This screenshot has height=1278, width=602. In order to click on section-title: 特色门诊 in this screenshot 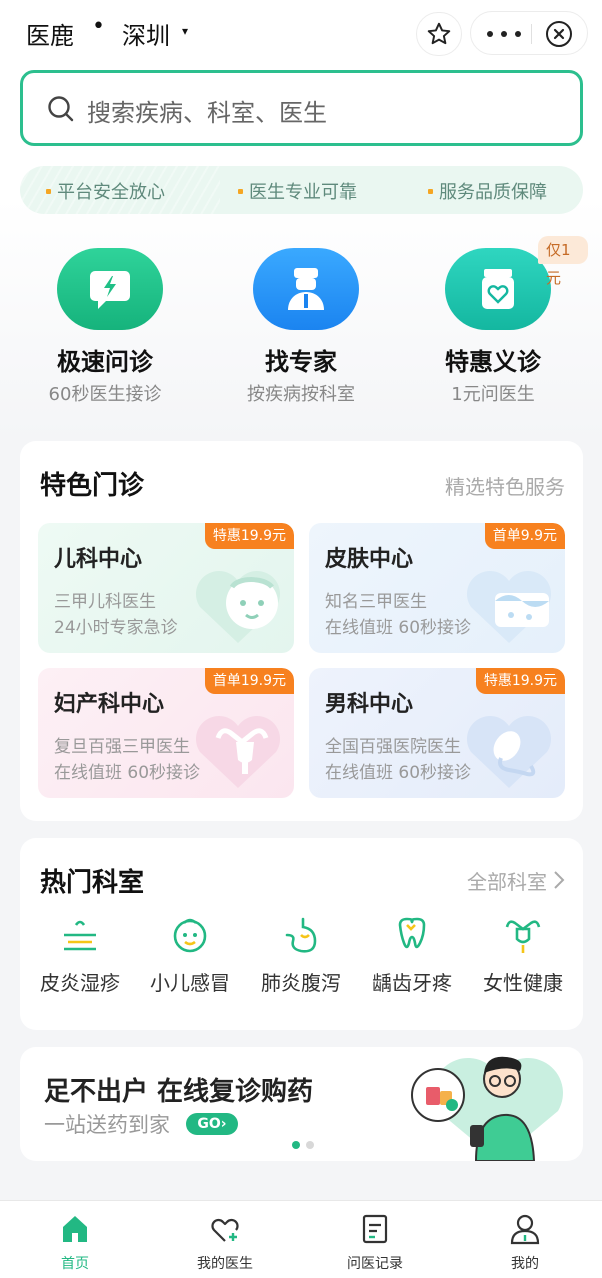, I will do `click(92, 486)`.